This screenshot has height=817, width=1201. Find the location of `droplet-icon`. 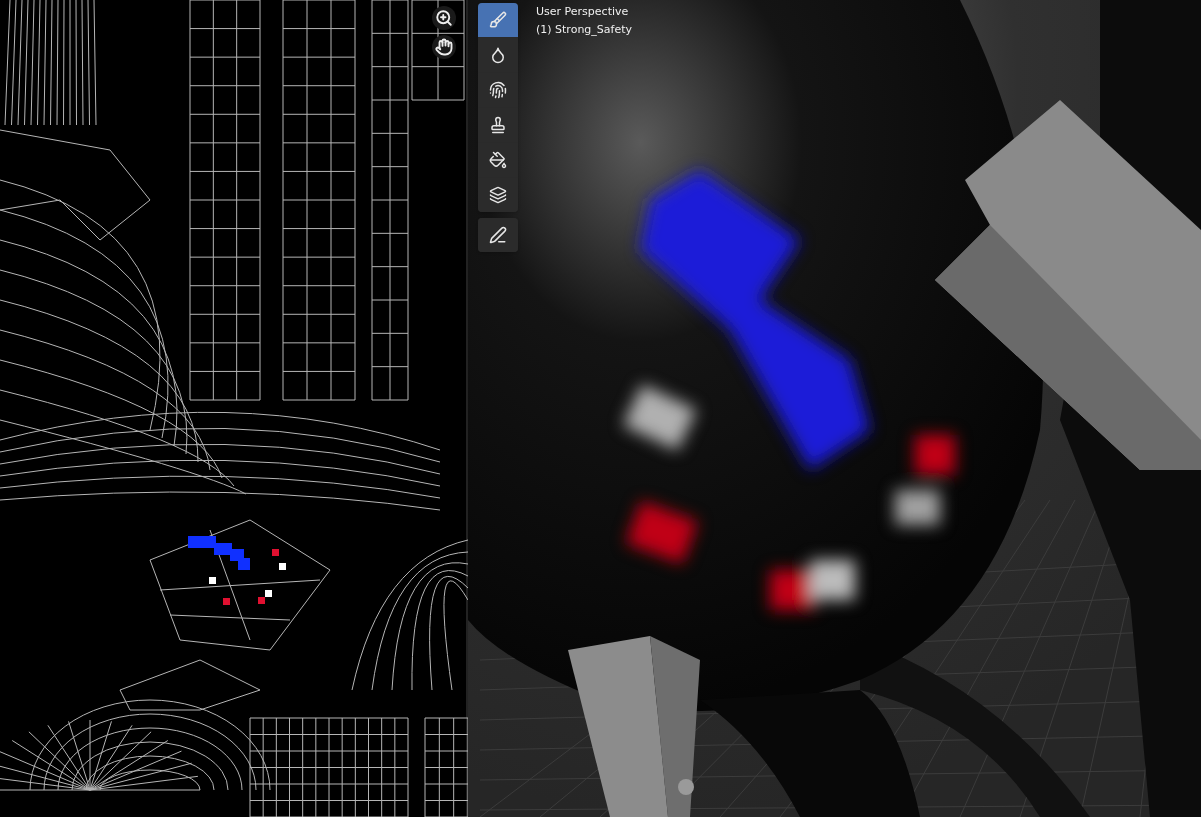

droplet-icon is located at coordinates (498, 55).